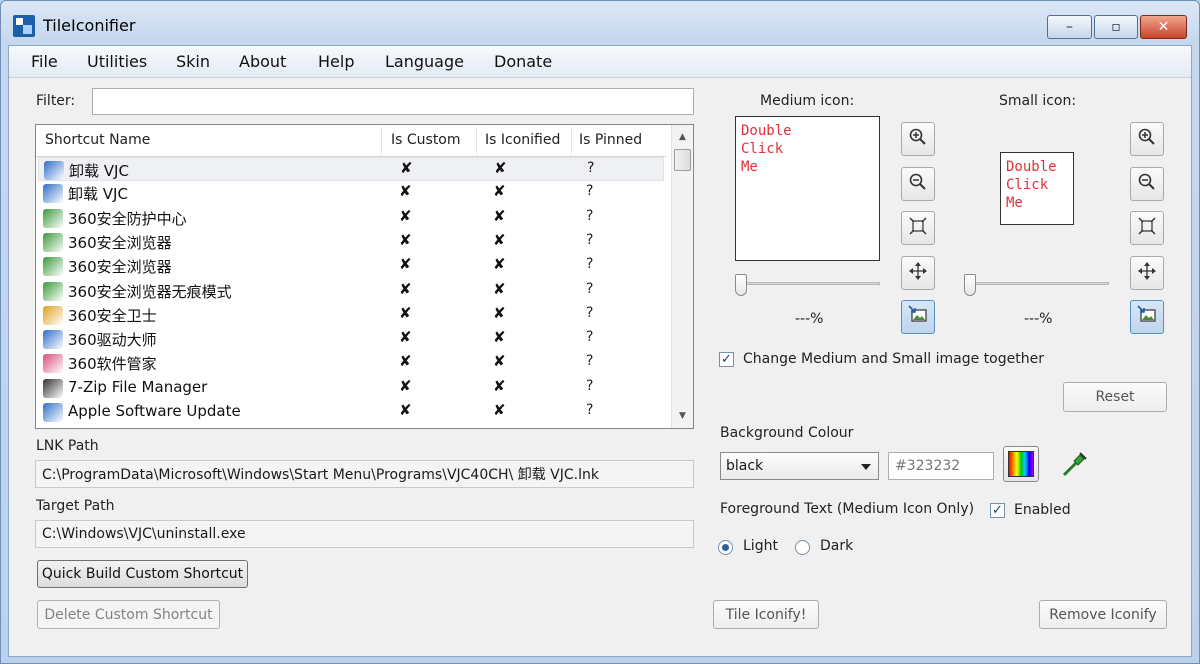  Describe the element at coordinates (766, 131) in the screenshot. I see `preview-text-line: Double` at that location.